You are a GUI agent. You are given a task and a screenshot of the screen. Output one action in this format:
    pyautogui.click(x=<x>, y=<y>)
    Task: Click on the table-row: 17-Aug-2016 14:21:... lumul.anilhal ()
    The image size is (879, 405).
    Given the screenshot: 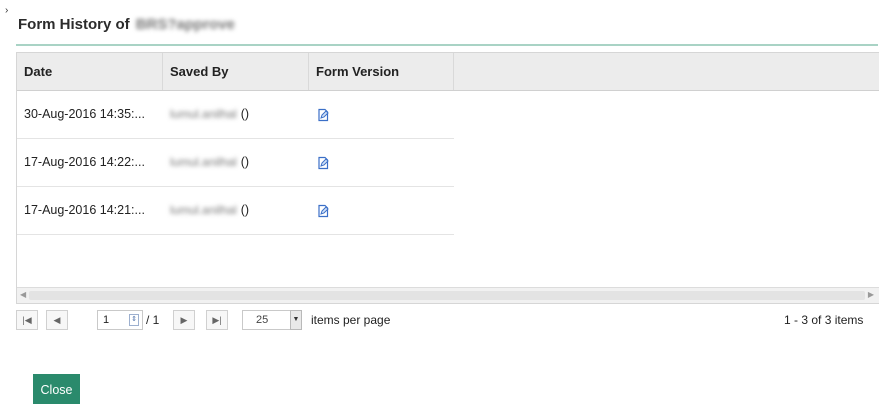 What is the action you would take?
    pyautogui.click(x=235, y=211)
    